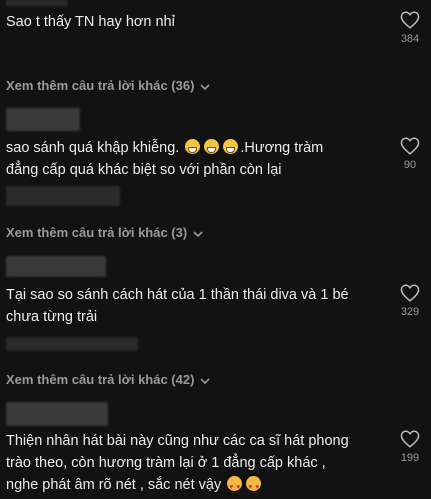  I want to click on view-more-replies: Xem thêm câu trả lời khác (42), so click(108, 380).